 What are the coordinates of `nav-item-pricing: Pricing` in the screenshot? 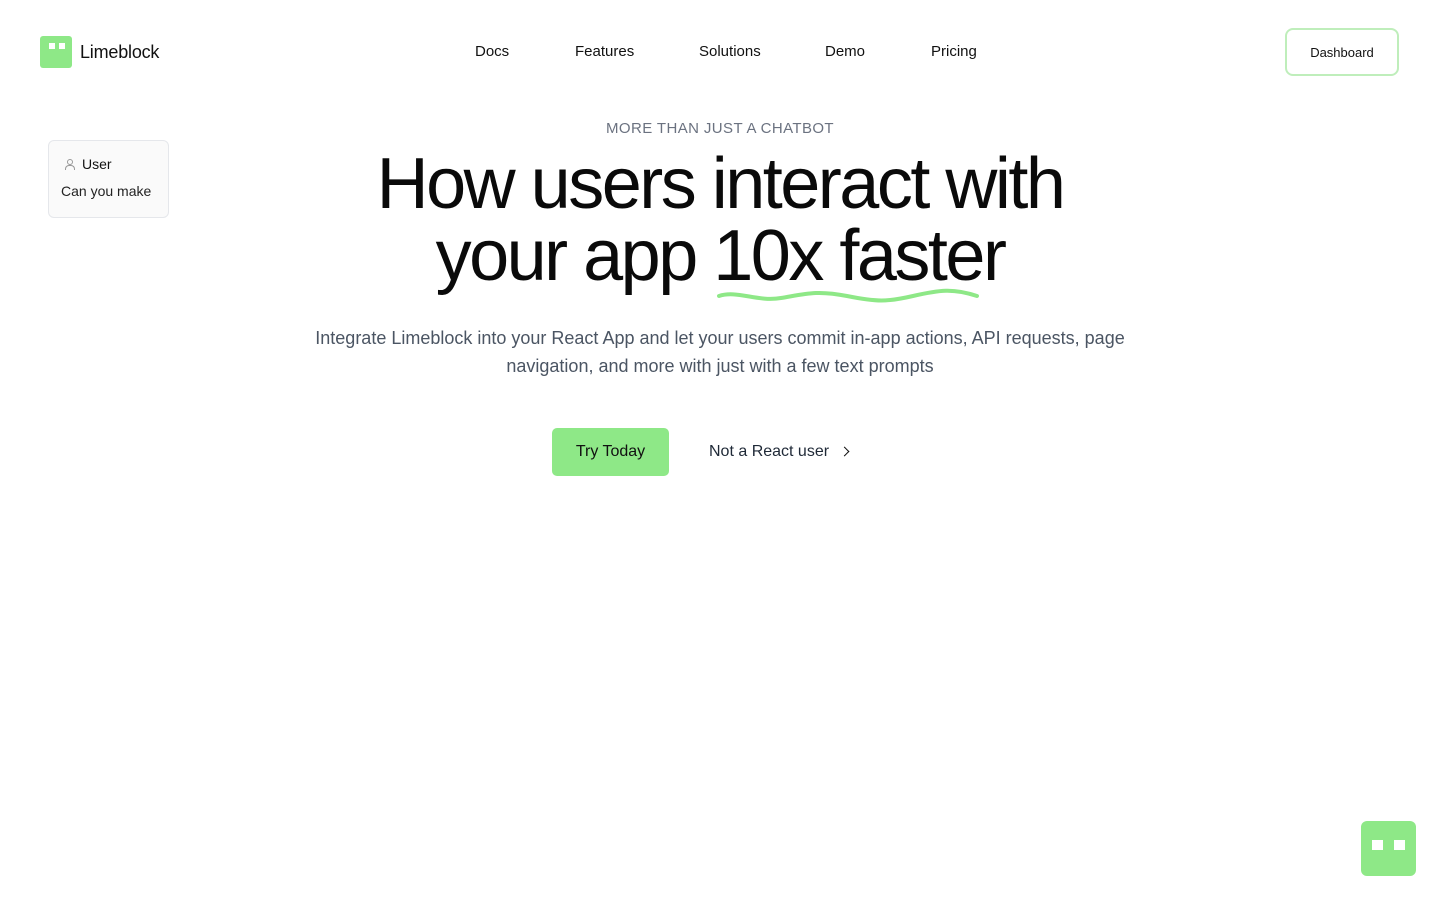 It's located at (961, 52).